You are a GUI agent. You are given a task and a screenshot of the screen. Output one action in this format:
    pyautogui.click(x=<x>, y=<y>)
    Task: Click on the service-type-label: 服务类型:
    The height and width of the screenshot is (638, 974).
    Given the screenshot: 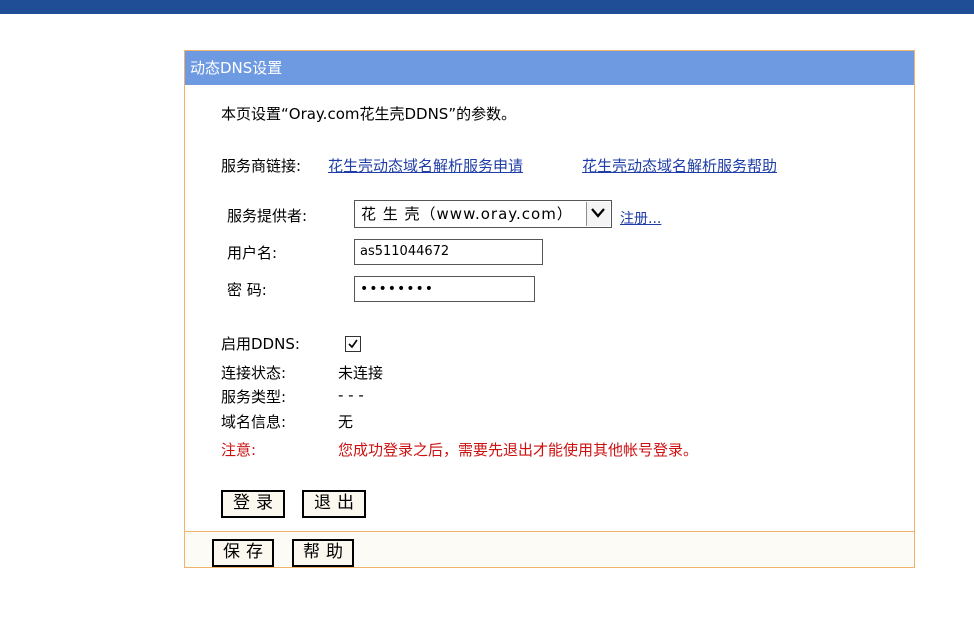 What is the action you would take?
    pyautogui.click(x=254, y=397)
    